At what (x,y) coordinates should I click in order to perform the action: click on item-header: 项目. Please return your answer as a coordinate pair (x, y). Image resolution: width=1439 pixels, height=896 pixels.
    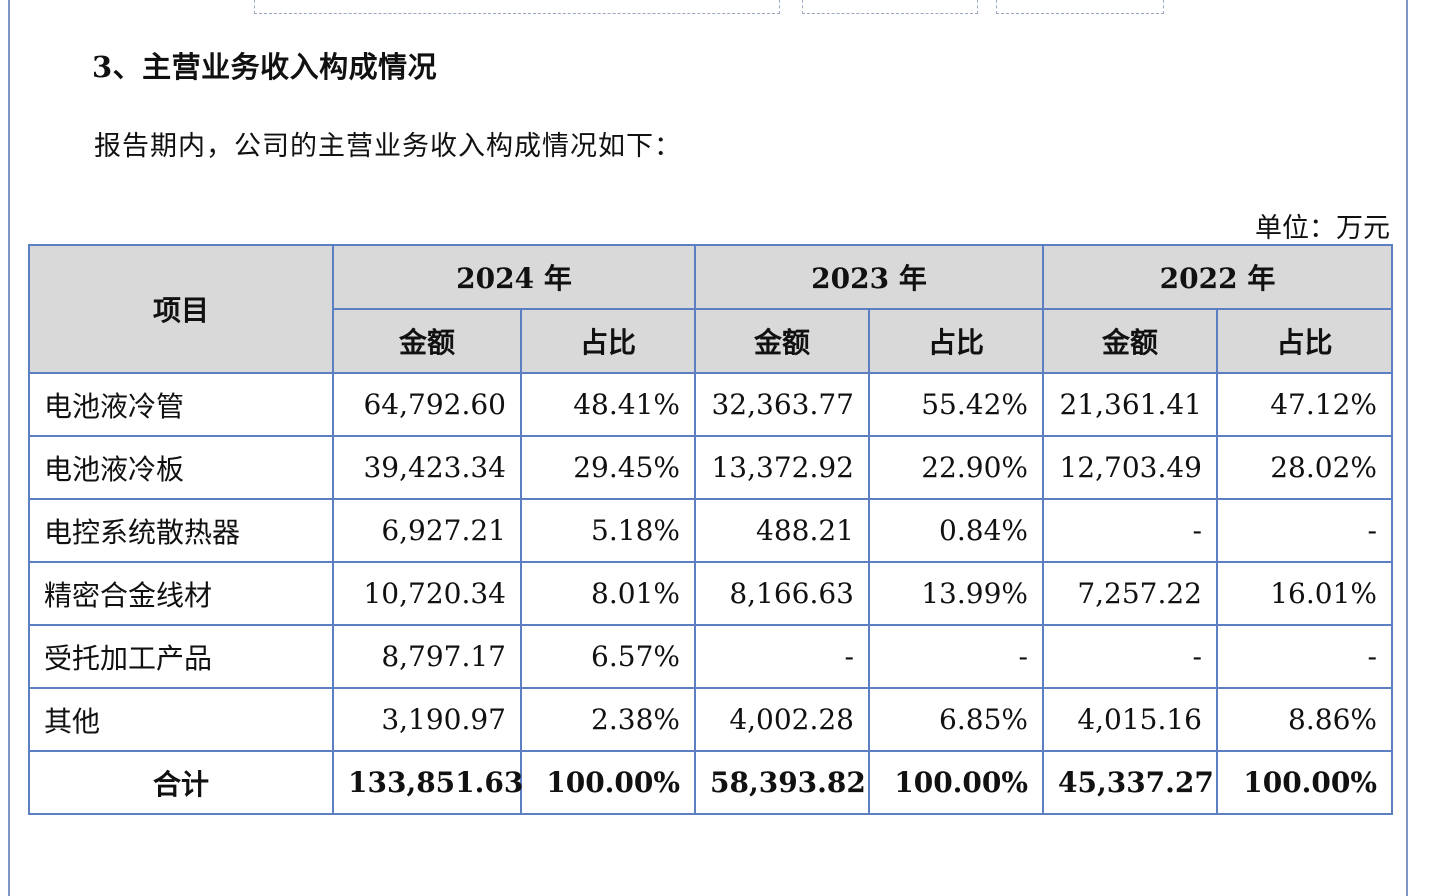
    Looking at the image, I should click on (181, 309).